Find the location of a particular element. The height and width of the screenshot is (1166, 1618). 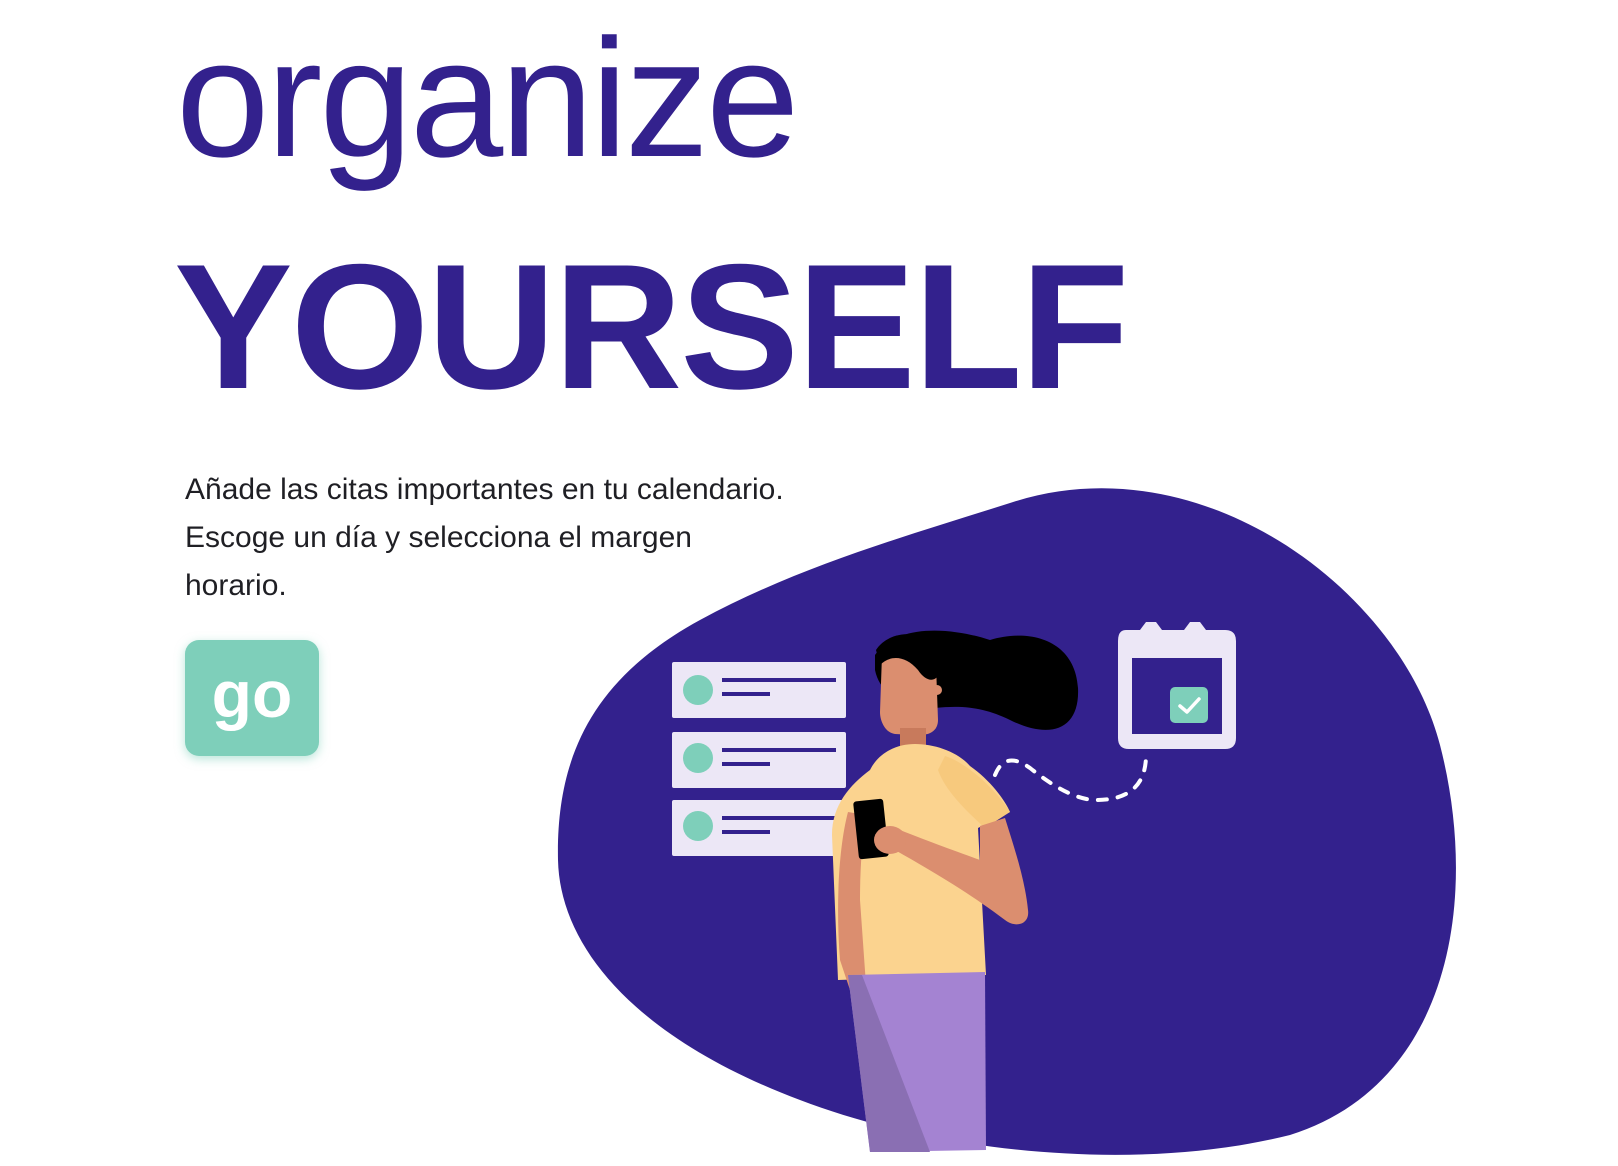

go-button: go is located at coordinates (252, 698).